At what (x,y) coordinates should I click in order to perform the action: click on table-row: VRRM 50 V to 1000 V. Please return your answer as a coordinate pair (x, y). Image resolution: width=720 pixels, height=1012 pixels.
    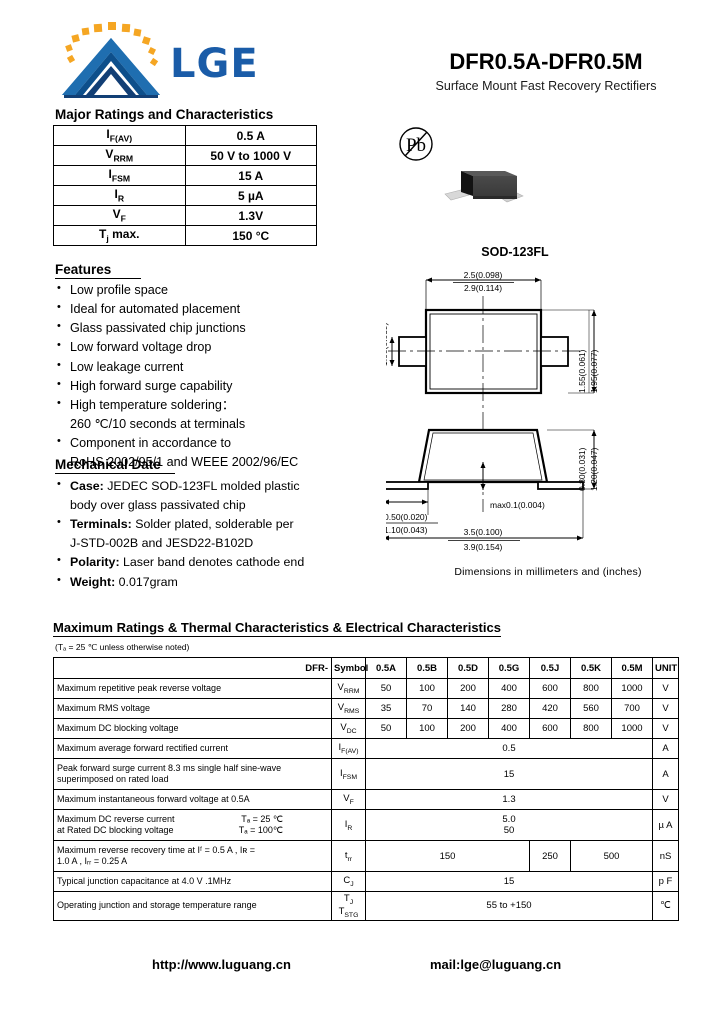
    Looking at the image, I should click on (185, 155).